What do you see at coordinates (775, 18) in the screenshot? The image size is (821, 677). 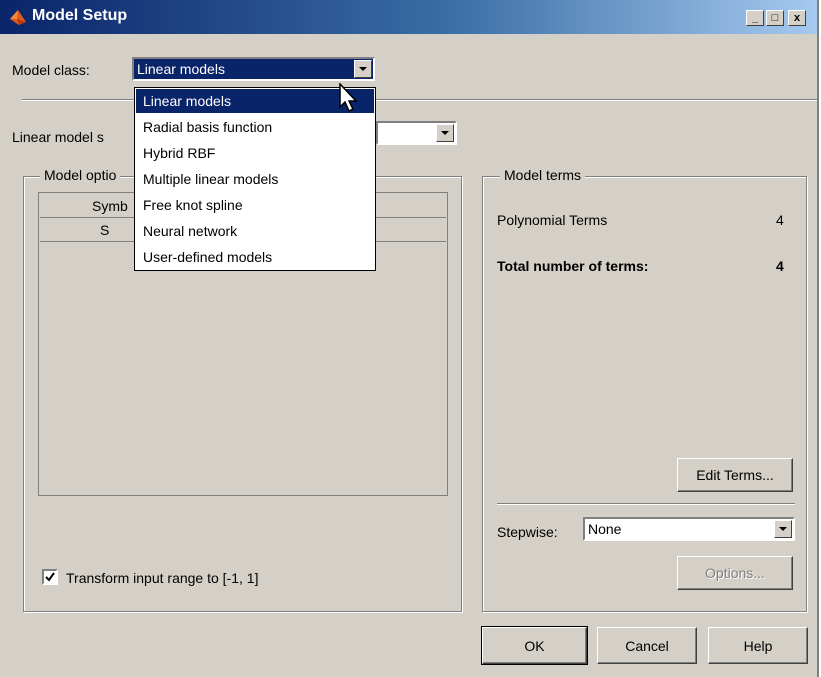 I see `maximize-button: □` at bounding box center [775, 18].